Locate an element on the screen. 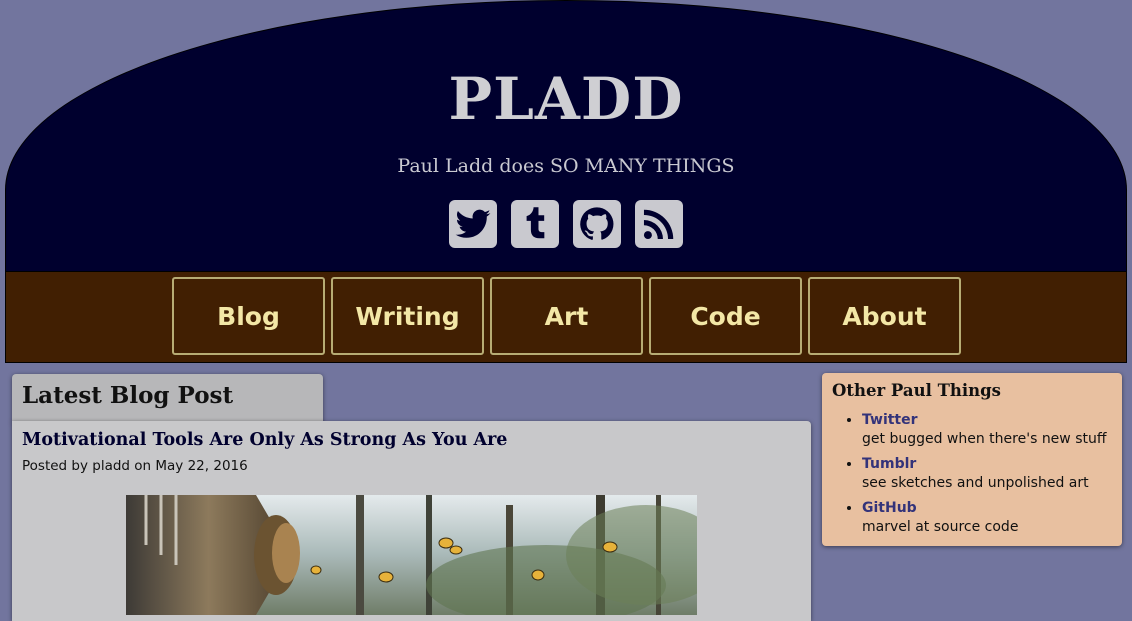 The image size is (1132, 621). latest-post-tab: Latest Blog Post is located at coordinates (167, 398).